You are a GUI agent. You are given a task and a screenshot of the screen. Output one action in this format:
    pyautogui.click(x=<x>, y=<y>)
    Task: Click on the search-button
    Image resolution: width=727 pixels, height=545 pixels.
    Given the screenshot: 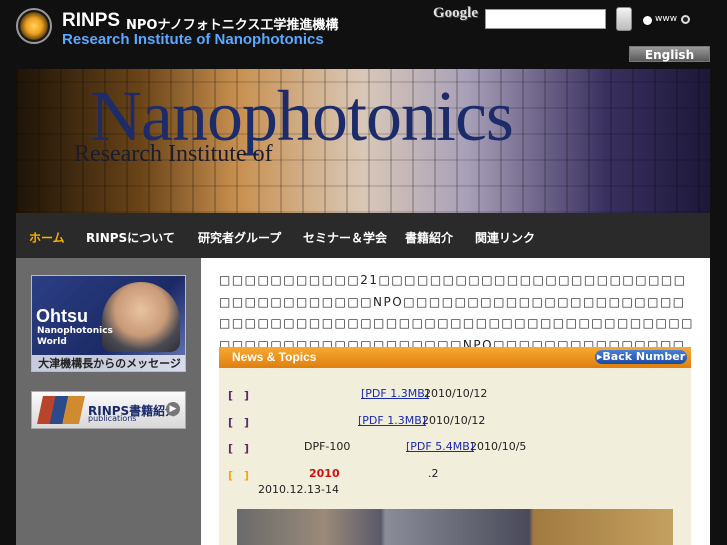 What is the action you would take?
    pyautogui.click(x=624, y=19)
    